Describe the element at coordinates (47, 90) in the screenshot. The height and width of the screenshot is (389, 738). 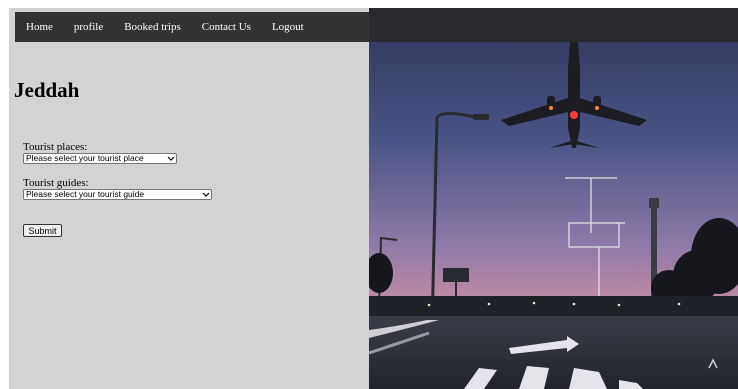
I see `page-title: Jeddah` at that location.